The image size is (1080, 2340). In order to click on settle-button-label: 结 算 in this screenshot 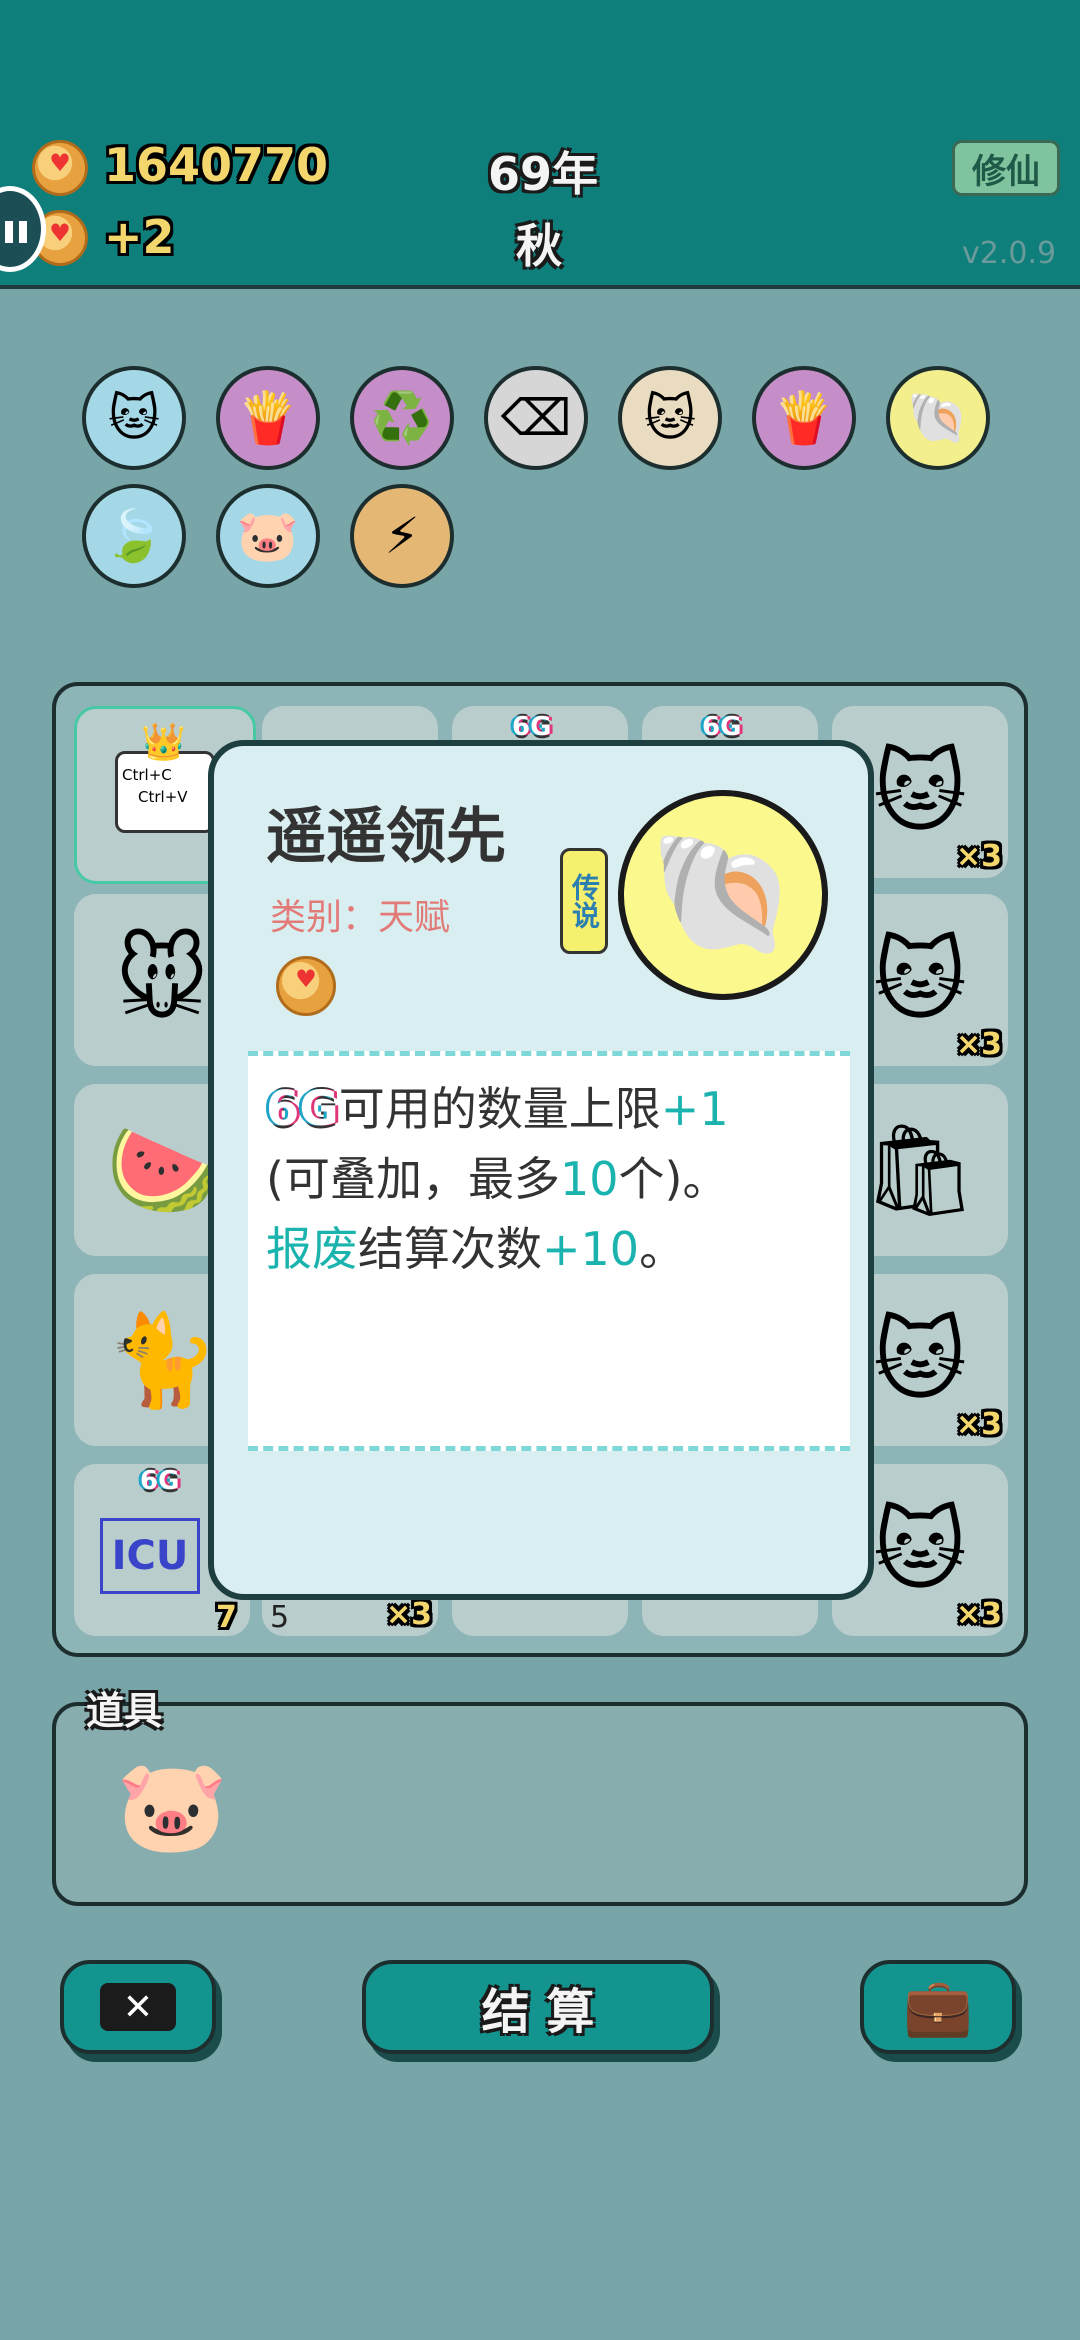, I will do `click(538, 2012)`.